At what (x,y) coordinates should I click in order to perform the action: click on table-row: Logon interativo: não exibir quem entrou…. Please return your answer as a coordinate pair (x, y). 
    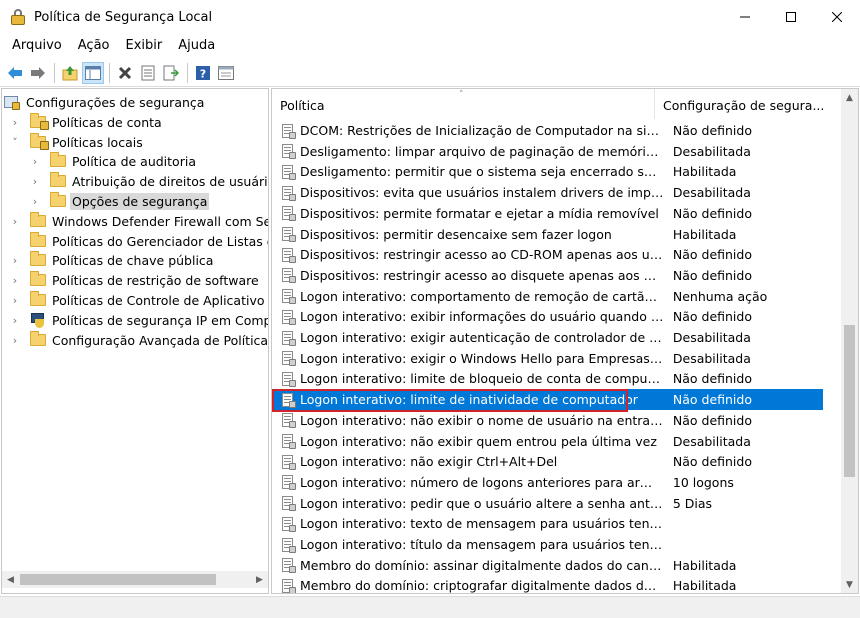
    Looking at the image, I should click on (547, 441).